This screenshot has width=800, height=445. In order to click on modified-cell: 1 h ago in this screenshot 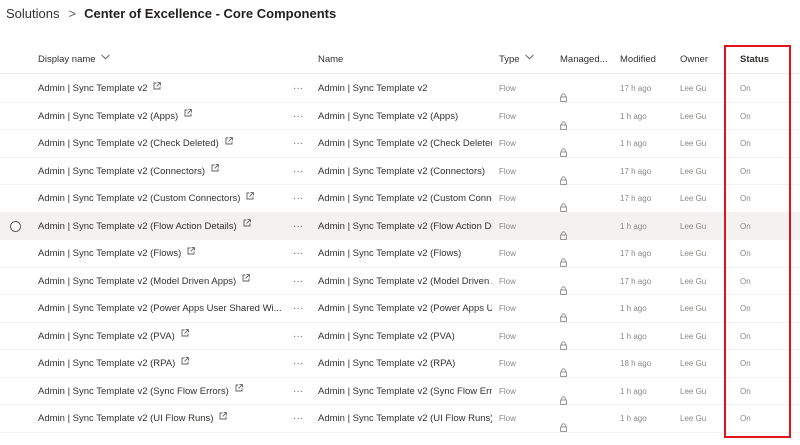, I will do `click(633, 391)`.